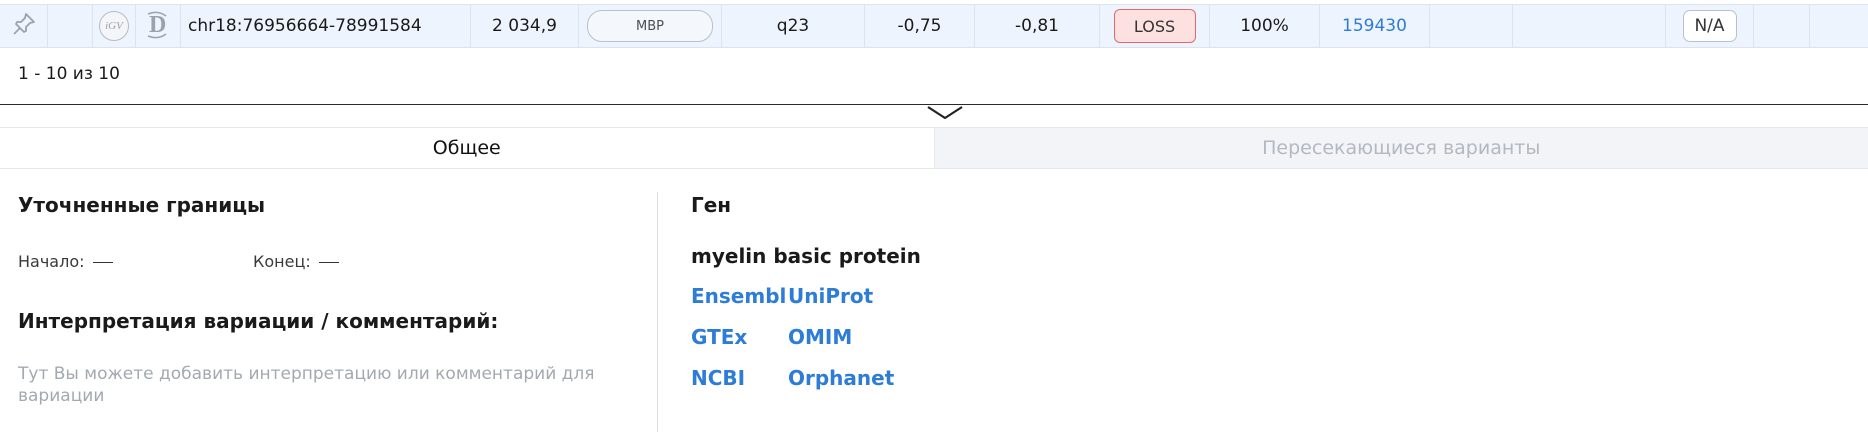  I want to click on na-cell: N/A, so click(1710, 26).